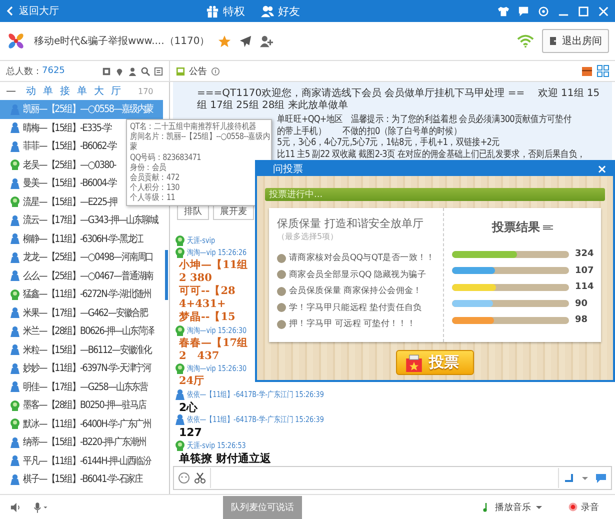 This screenshot has height=519, width=615. I want to click on user-item: 平凡—【11组】-6144H-押-山西临汾, so click(81, 461).